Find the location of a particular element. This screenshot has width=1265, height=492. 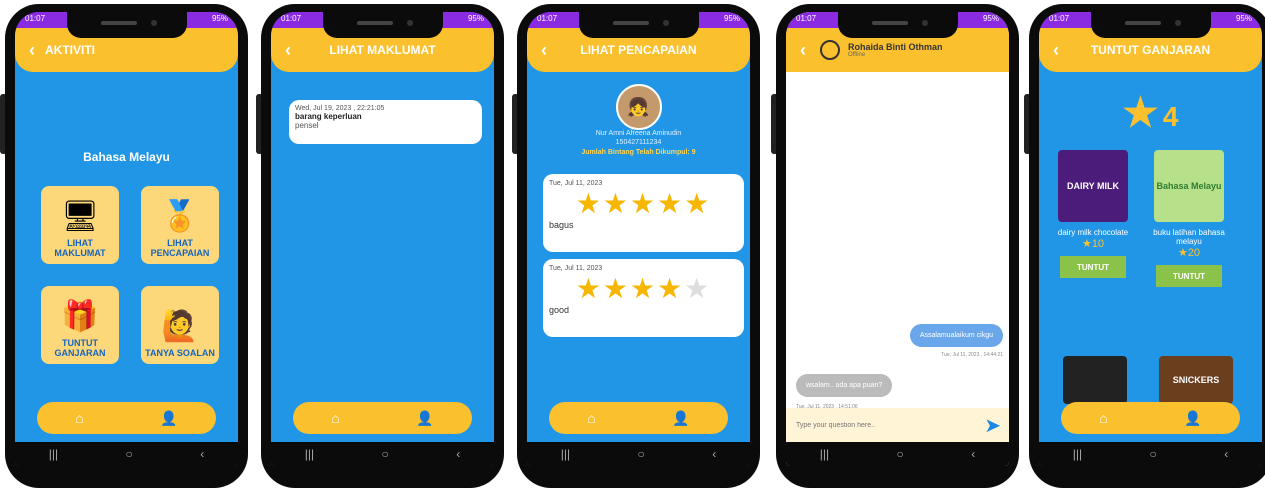

chat-input-bar: ➤ is located at coordinates (897, 425).